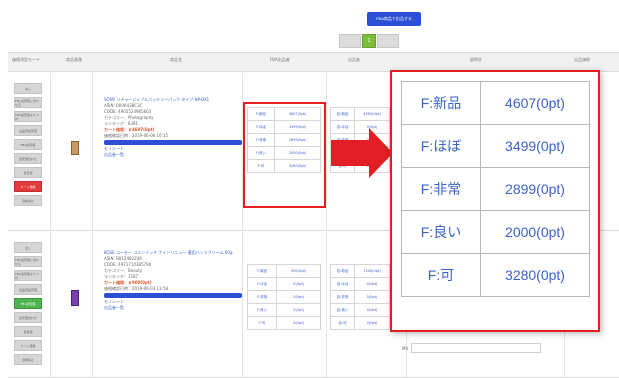 The image size is (619, 378). Describe the element at coordinates (26, 59) in the screenshot. I see `col-header-mode: 価格改定モード` at that location.